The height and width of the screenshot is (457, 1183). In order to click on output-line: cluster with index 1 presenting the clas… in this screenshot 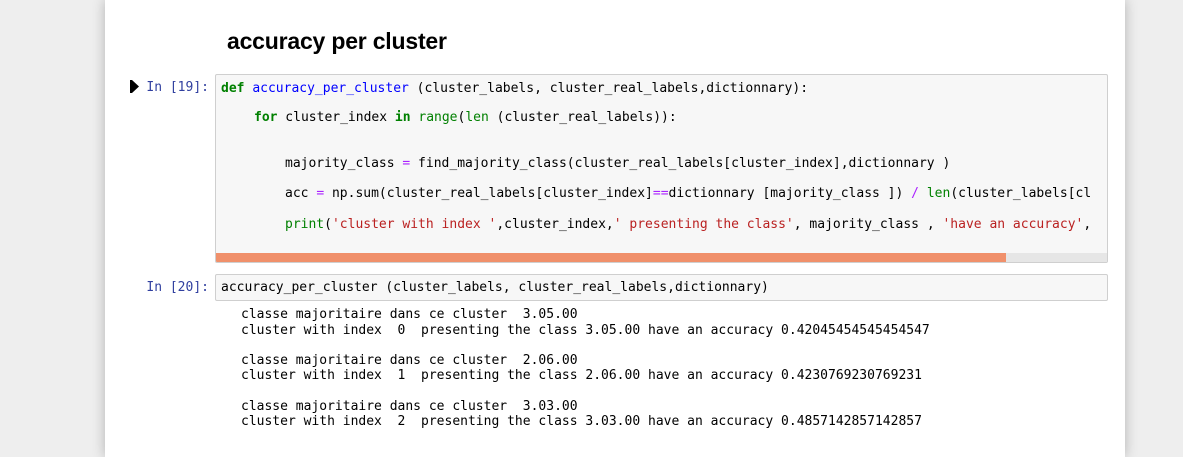, I will do `click(581, 375)`.